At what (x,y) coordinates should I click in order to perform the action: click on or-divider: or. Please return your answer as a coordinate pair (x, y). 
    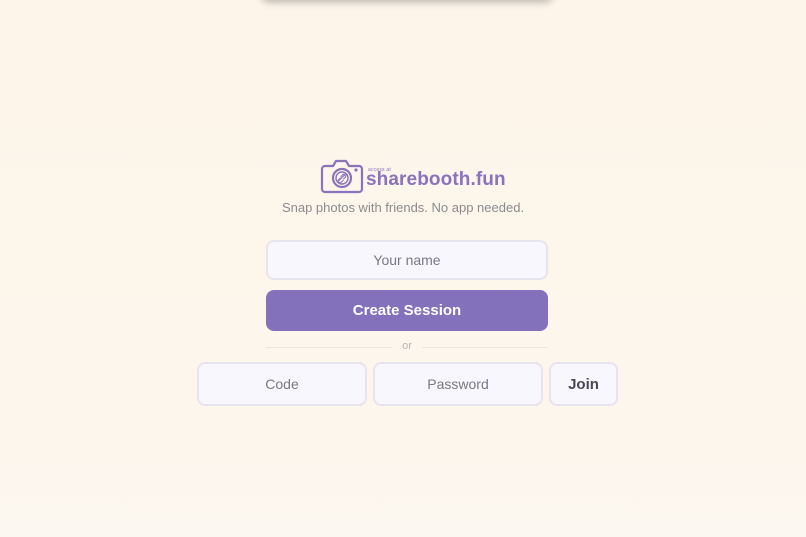
    Looking at the image, I should click on (407, 347).